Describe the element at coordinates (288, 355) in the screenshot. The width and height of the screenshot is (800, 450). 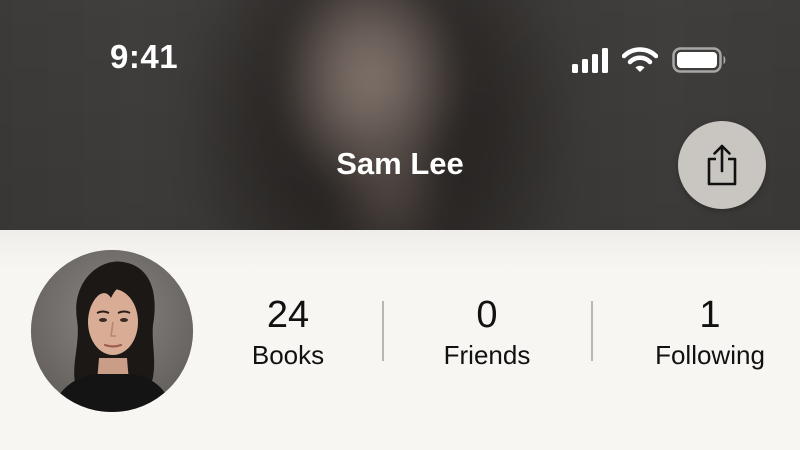
I see `books-label: Books` at that location.